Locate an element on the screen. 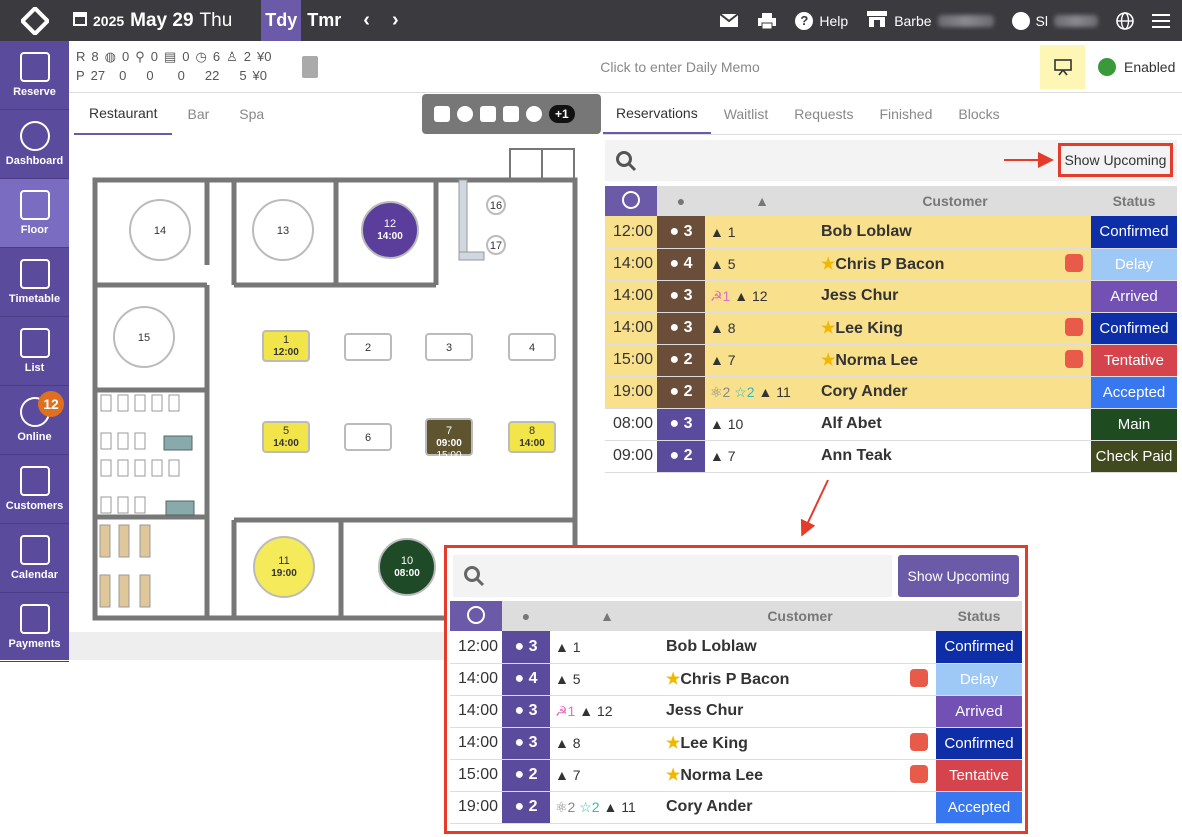 The width and height of the screenshot is (1182, 837). customer-name: Bob Loblaw is located at coordinates (800, 647).